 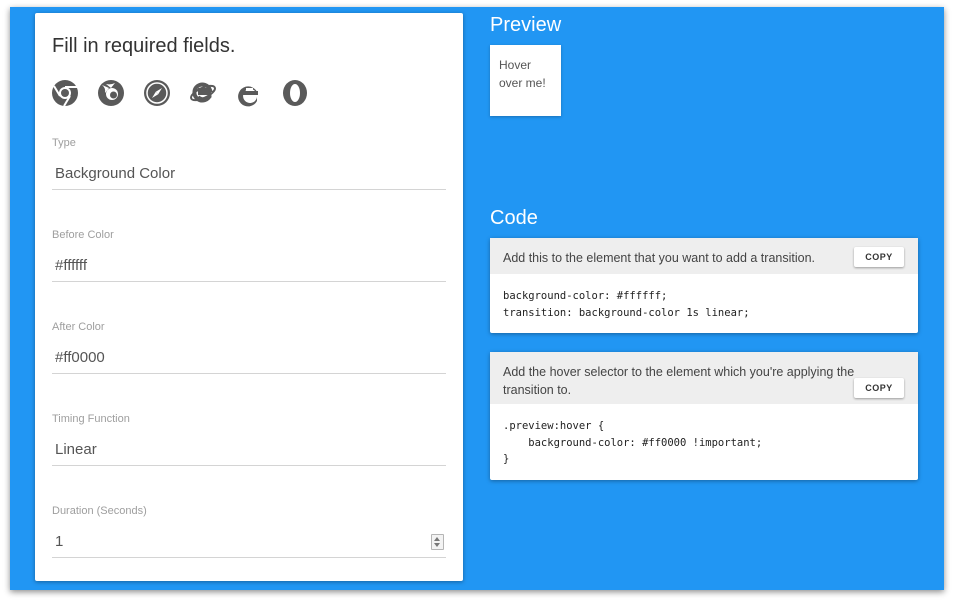 I want to click on timing-function-select: Linear, so click(x=249, y=450).